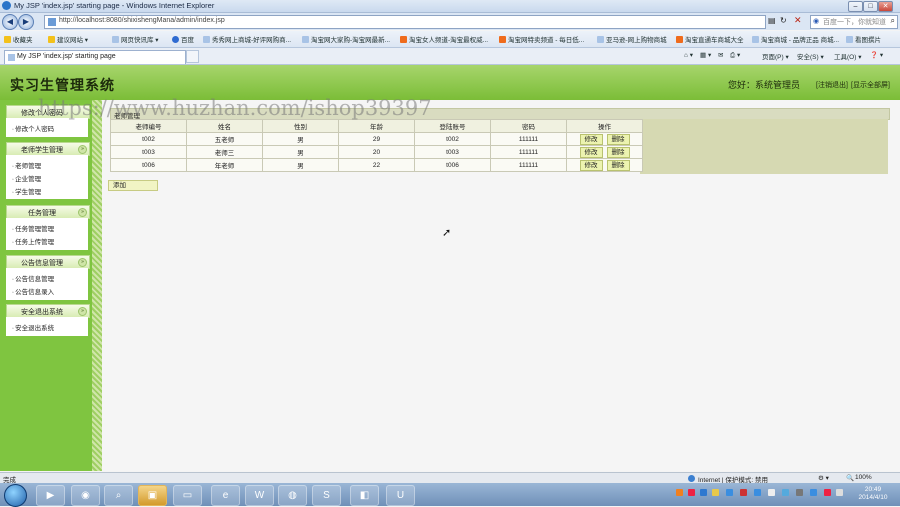  What do you see at coordinates (85, 495) in the screenshot?
I see `chrome-icon: ◉` at bounding box center [85, 495].